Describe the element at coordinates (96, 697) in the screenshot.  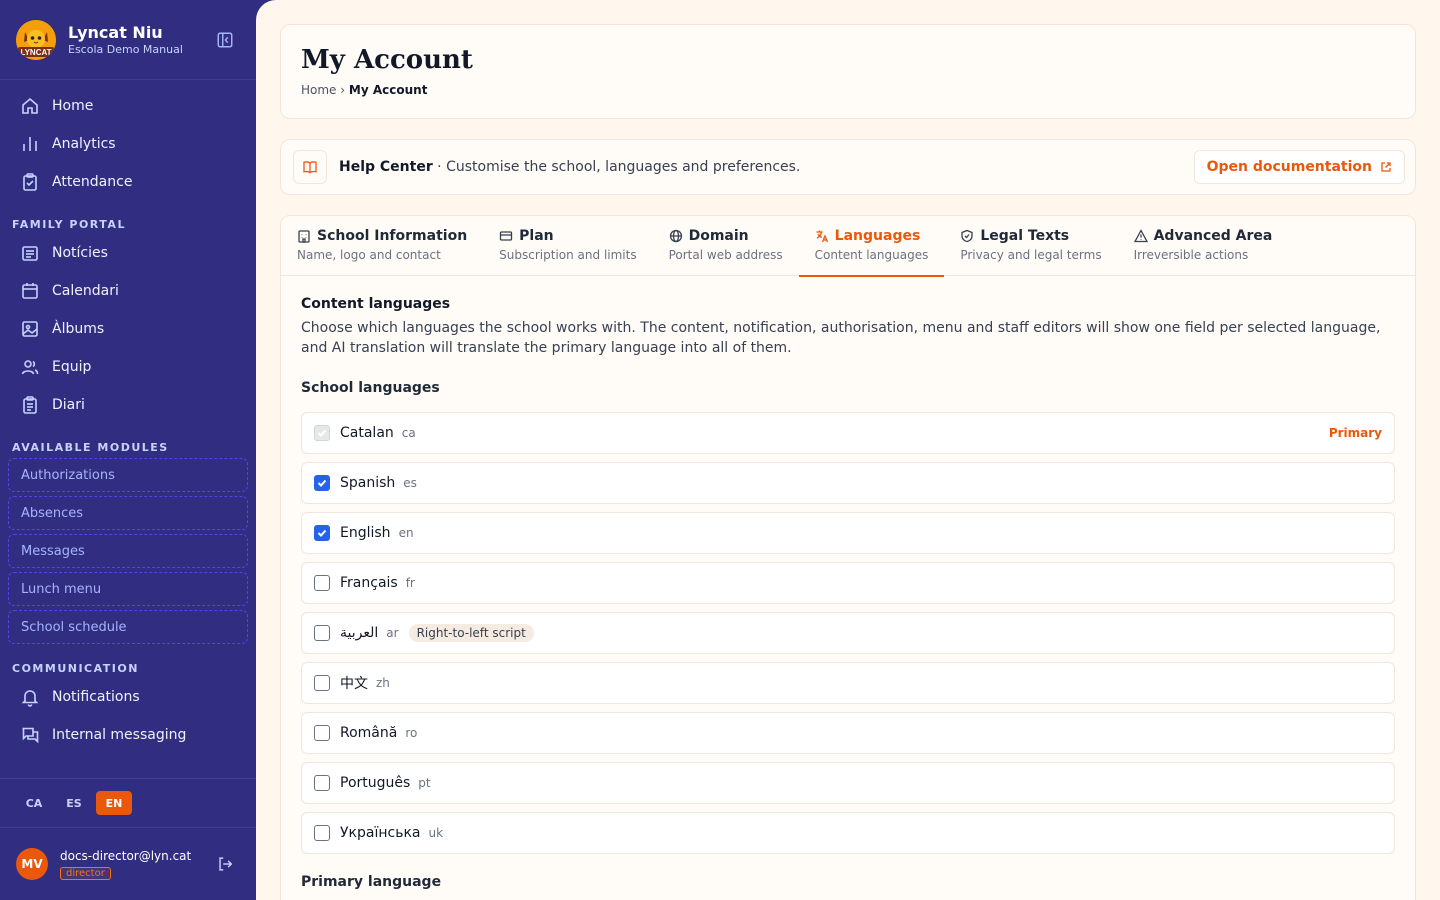
I see `sidebar-item-label: Notifications` at that location.